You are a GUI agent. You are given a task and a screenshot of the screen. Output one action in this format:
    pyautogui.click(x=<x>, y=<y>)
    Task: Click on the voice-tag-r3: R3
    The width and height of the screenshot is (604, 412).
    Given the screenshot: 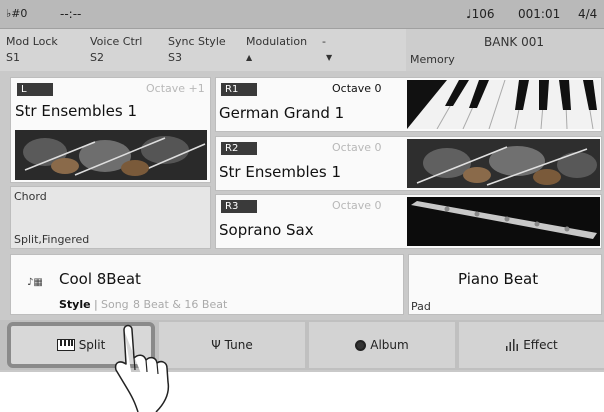 What is the action you would take?
    pyautogui.click(x=239, y=206)
    